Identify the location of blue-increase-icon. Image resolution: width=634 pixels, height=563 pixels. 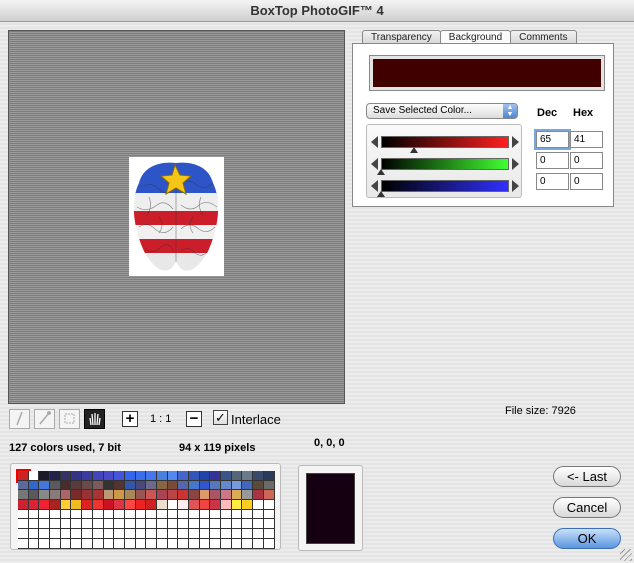
(515, 186).